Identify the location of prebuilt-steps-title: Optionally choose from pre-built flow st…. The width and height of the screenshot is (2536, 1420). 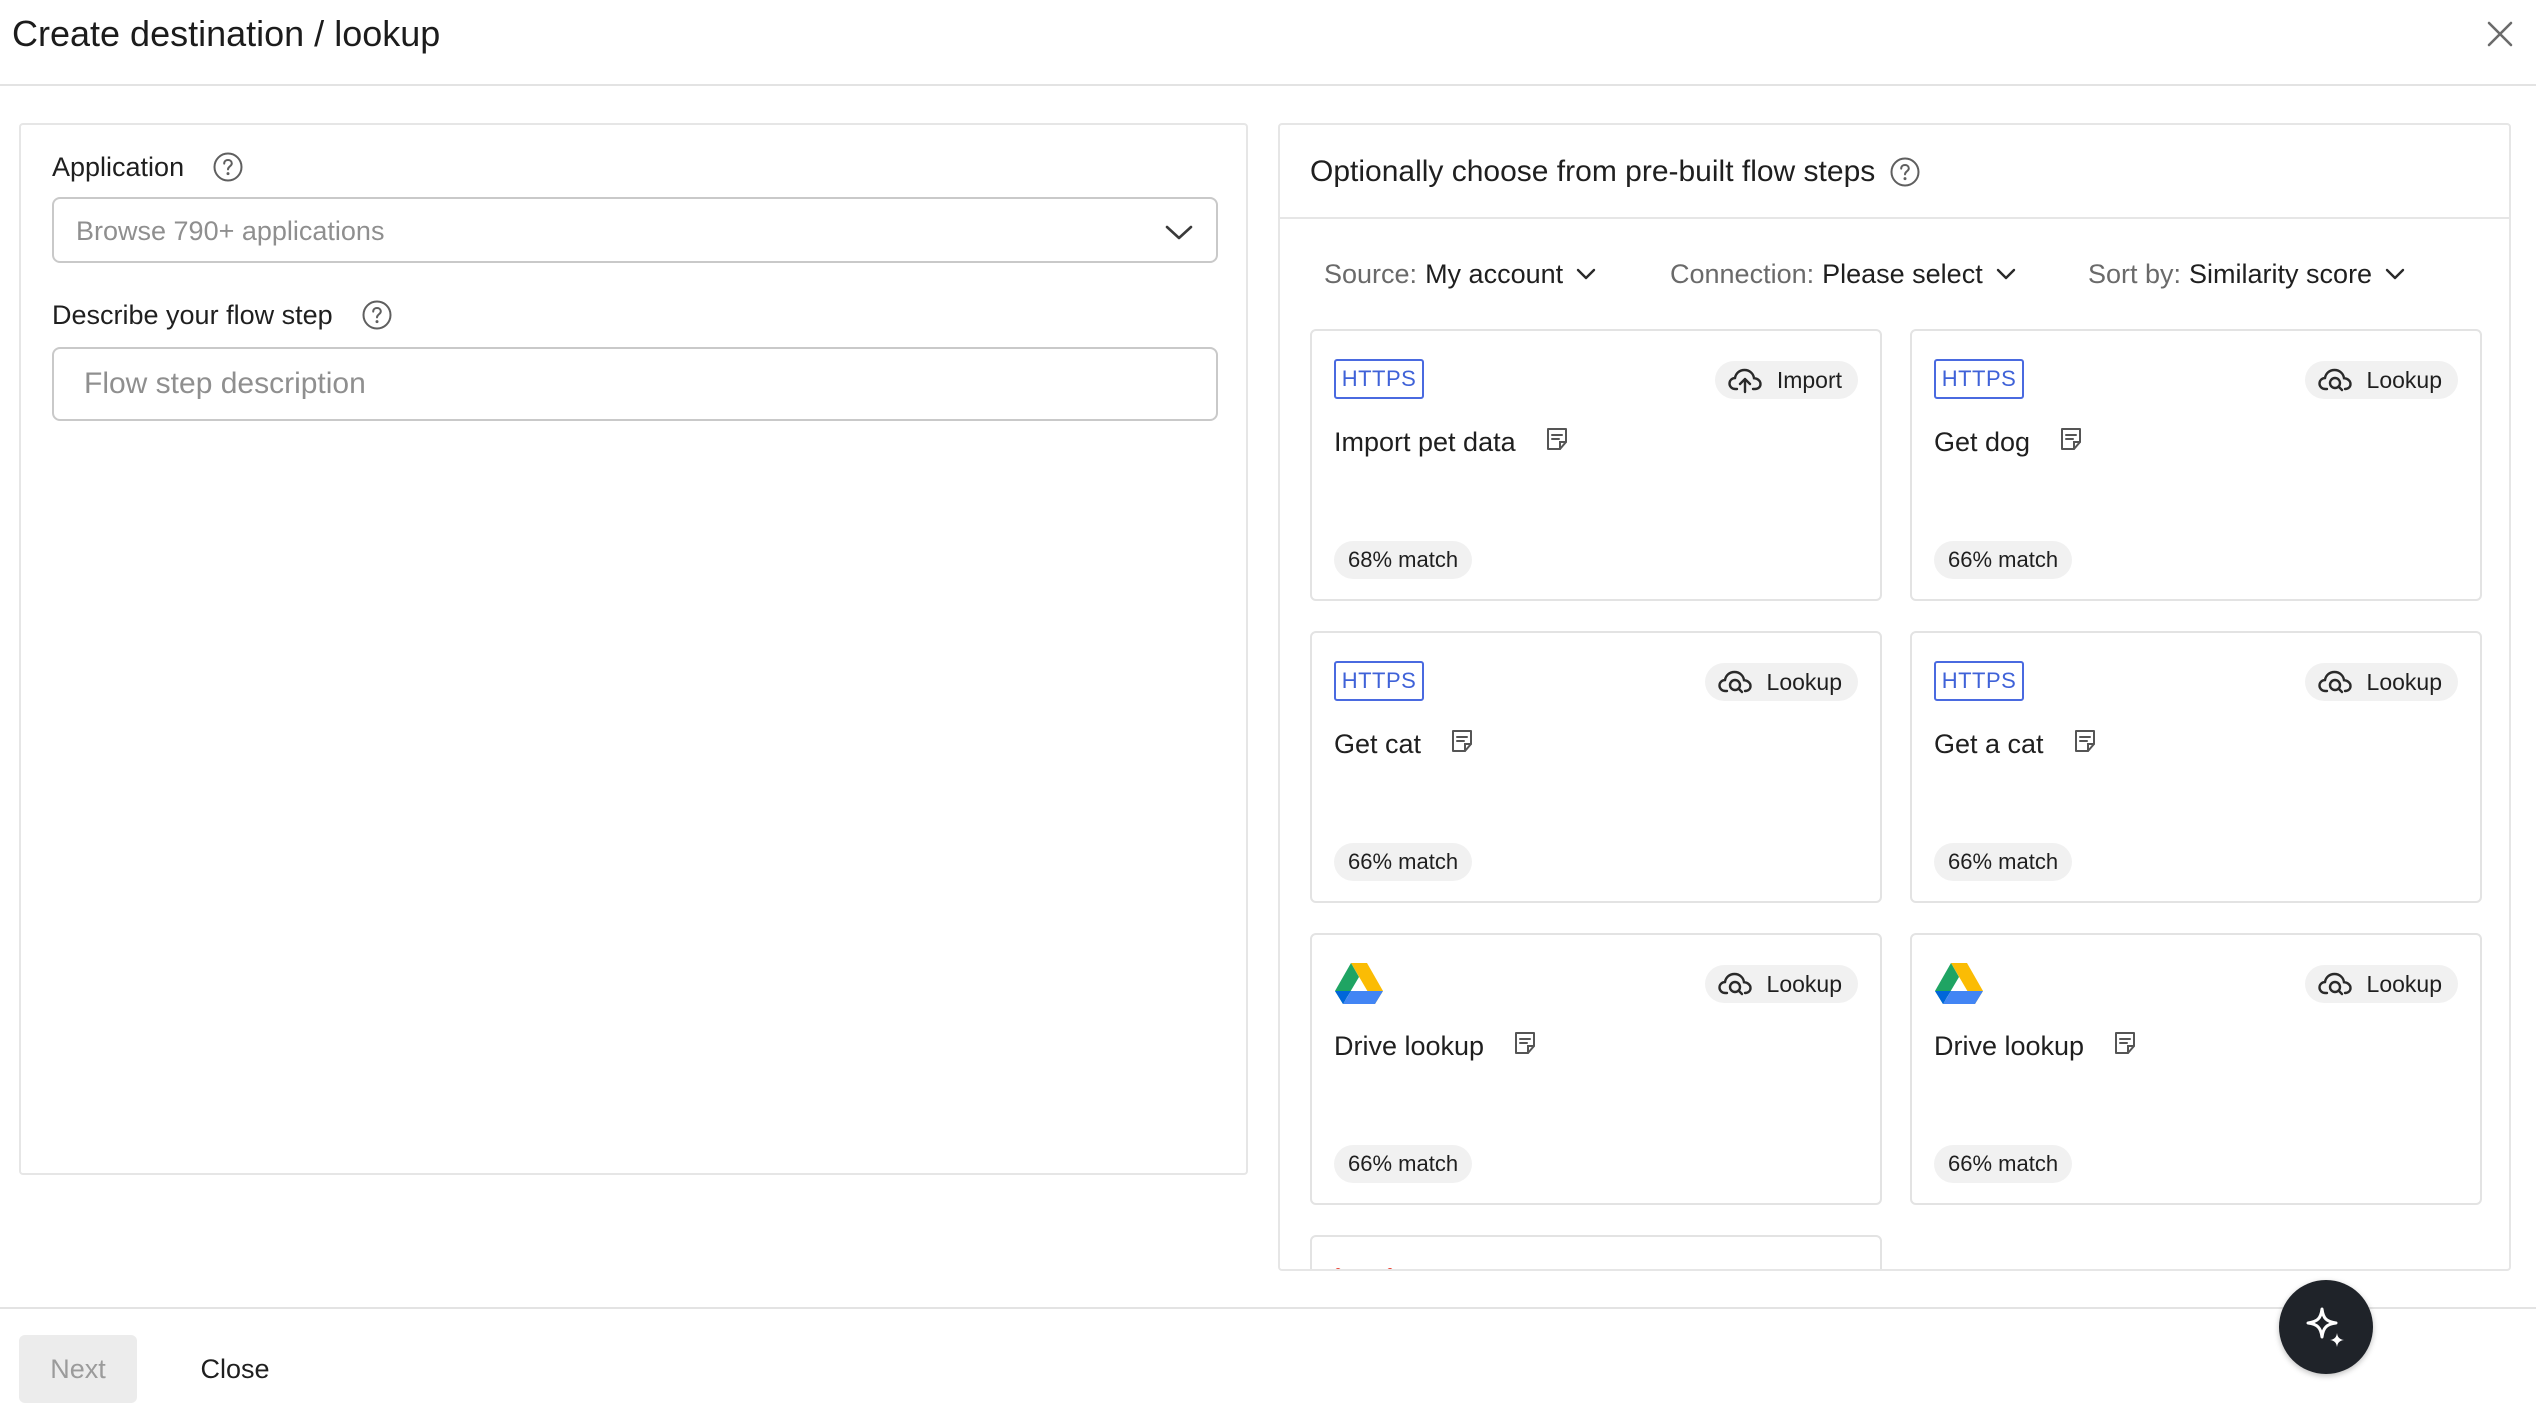
(1593, 171).